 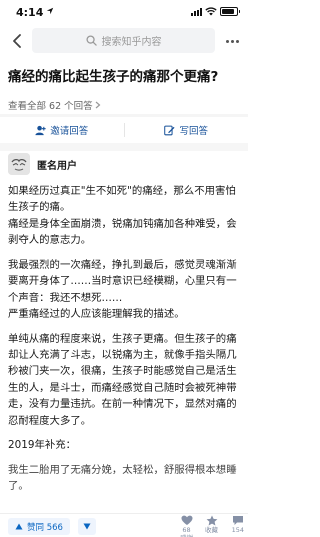 I want to click on write-answer-button: 写回答, so click(x=187, y=130).